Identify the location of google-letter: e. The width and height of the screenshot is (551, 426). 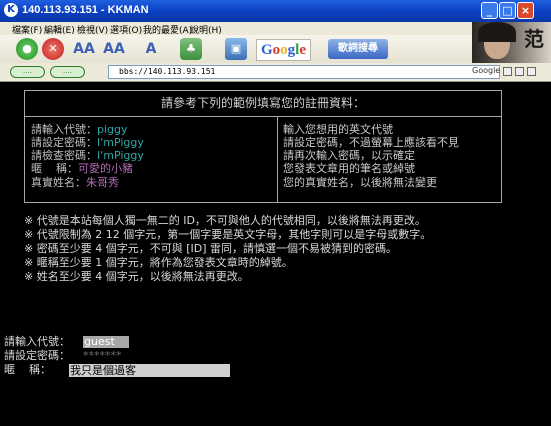
(303, 50).